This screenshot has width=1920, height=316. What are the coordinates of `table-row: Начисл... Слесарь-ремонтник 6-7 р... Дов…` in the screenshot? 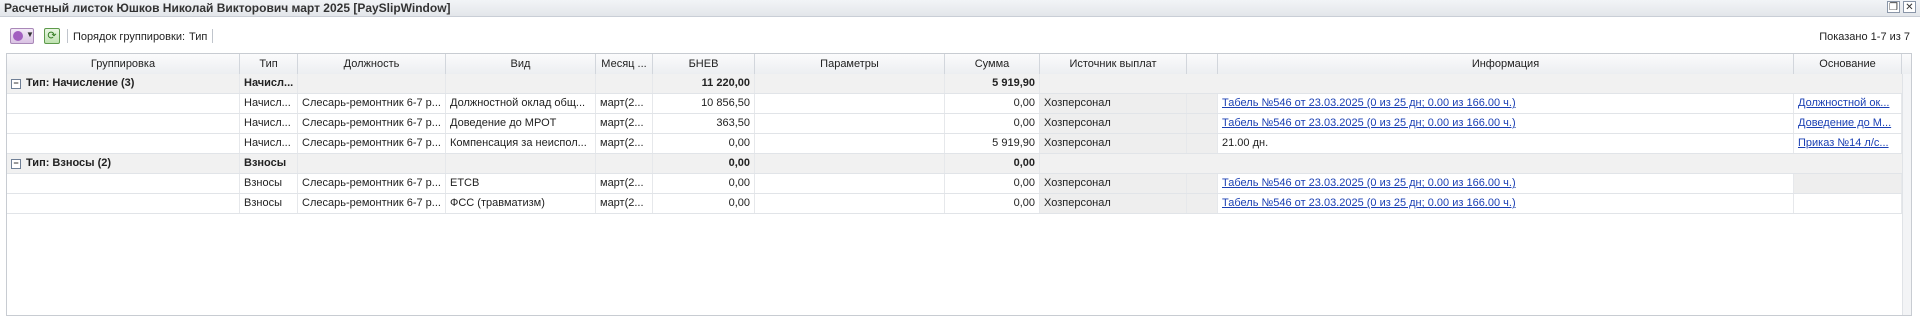 It's located at (959, 124).